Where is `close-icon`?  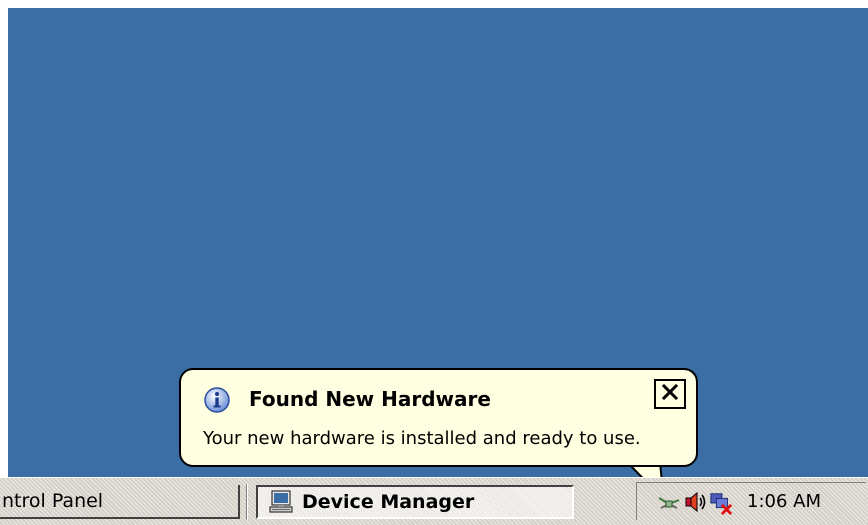
close-icon is located at coordinates (670, 393).